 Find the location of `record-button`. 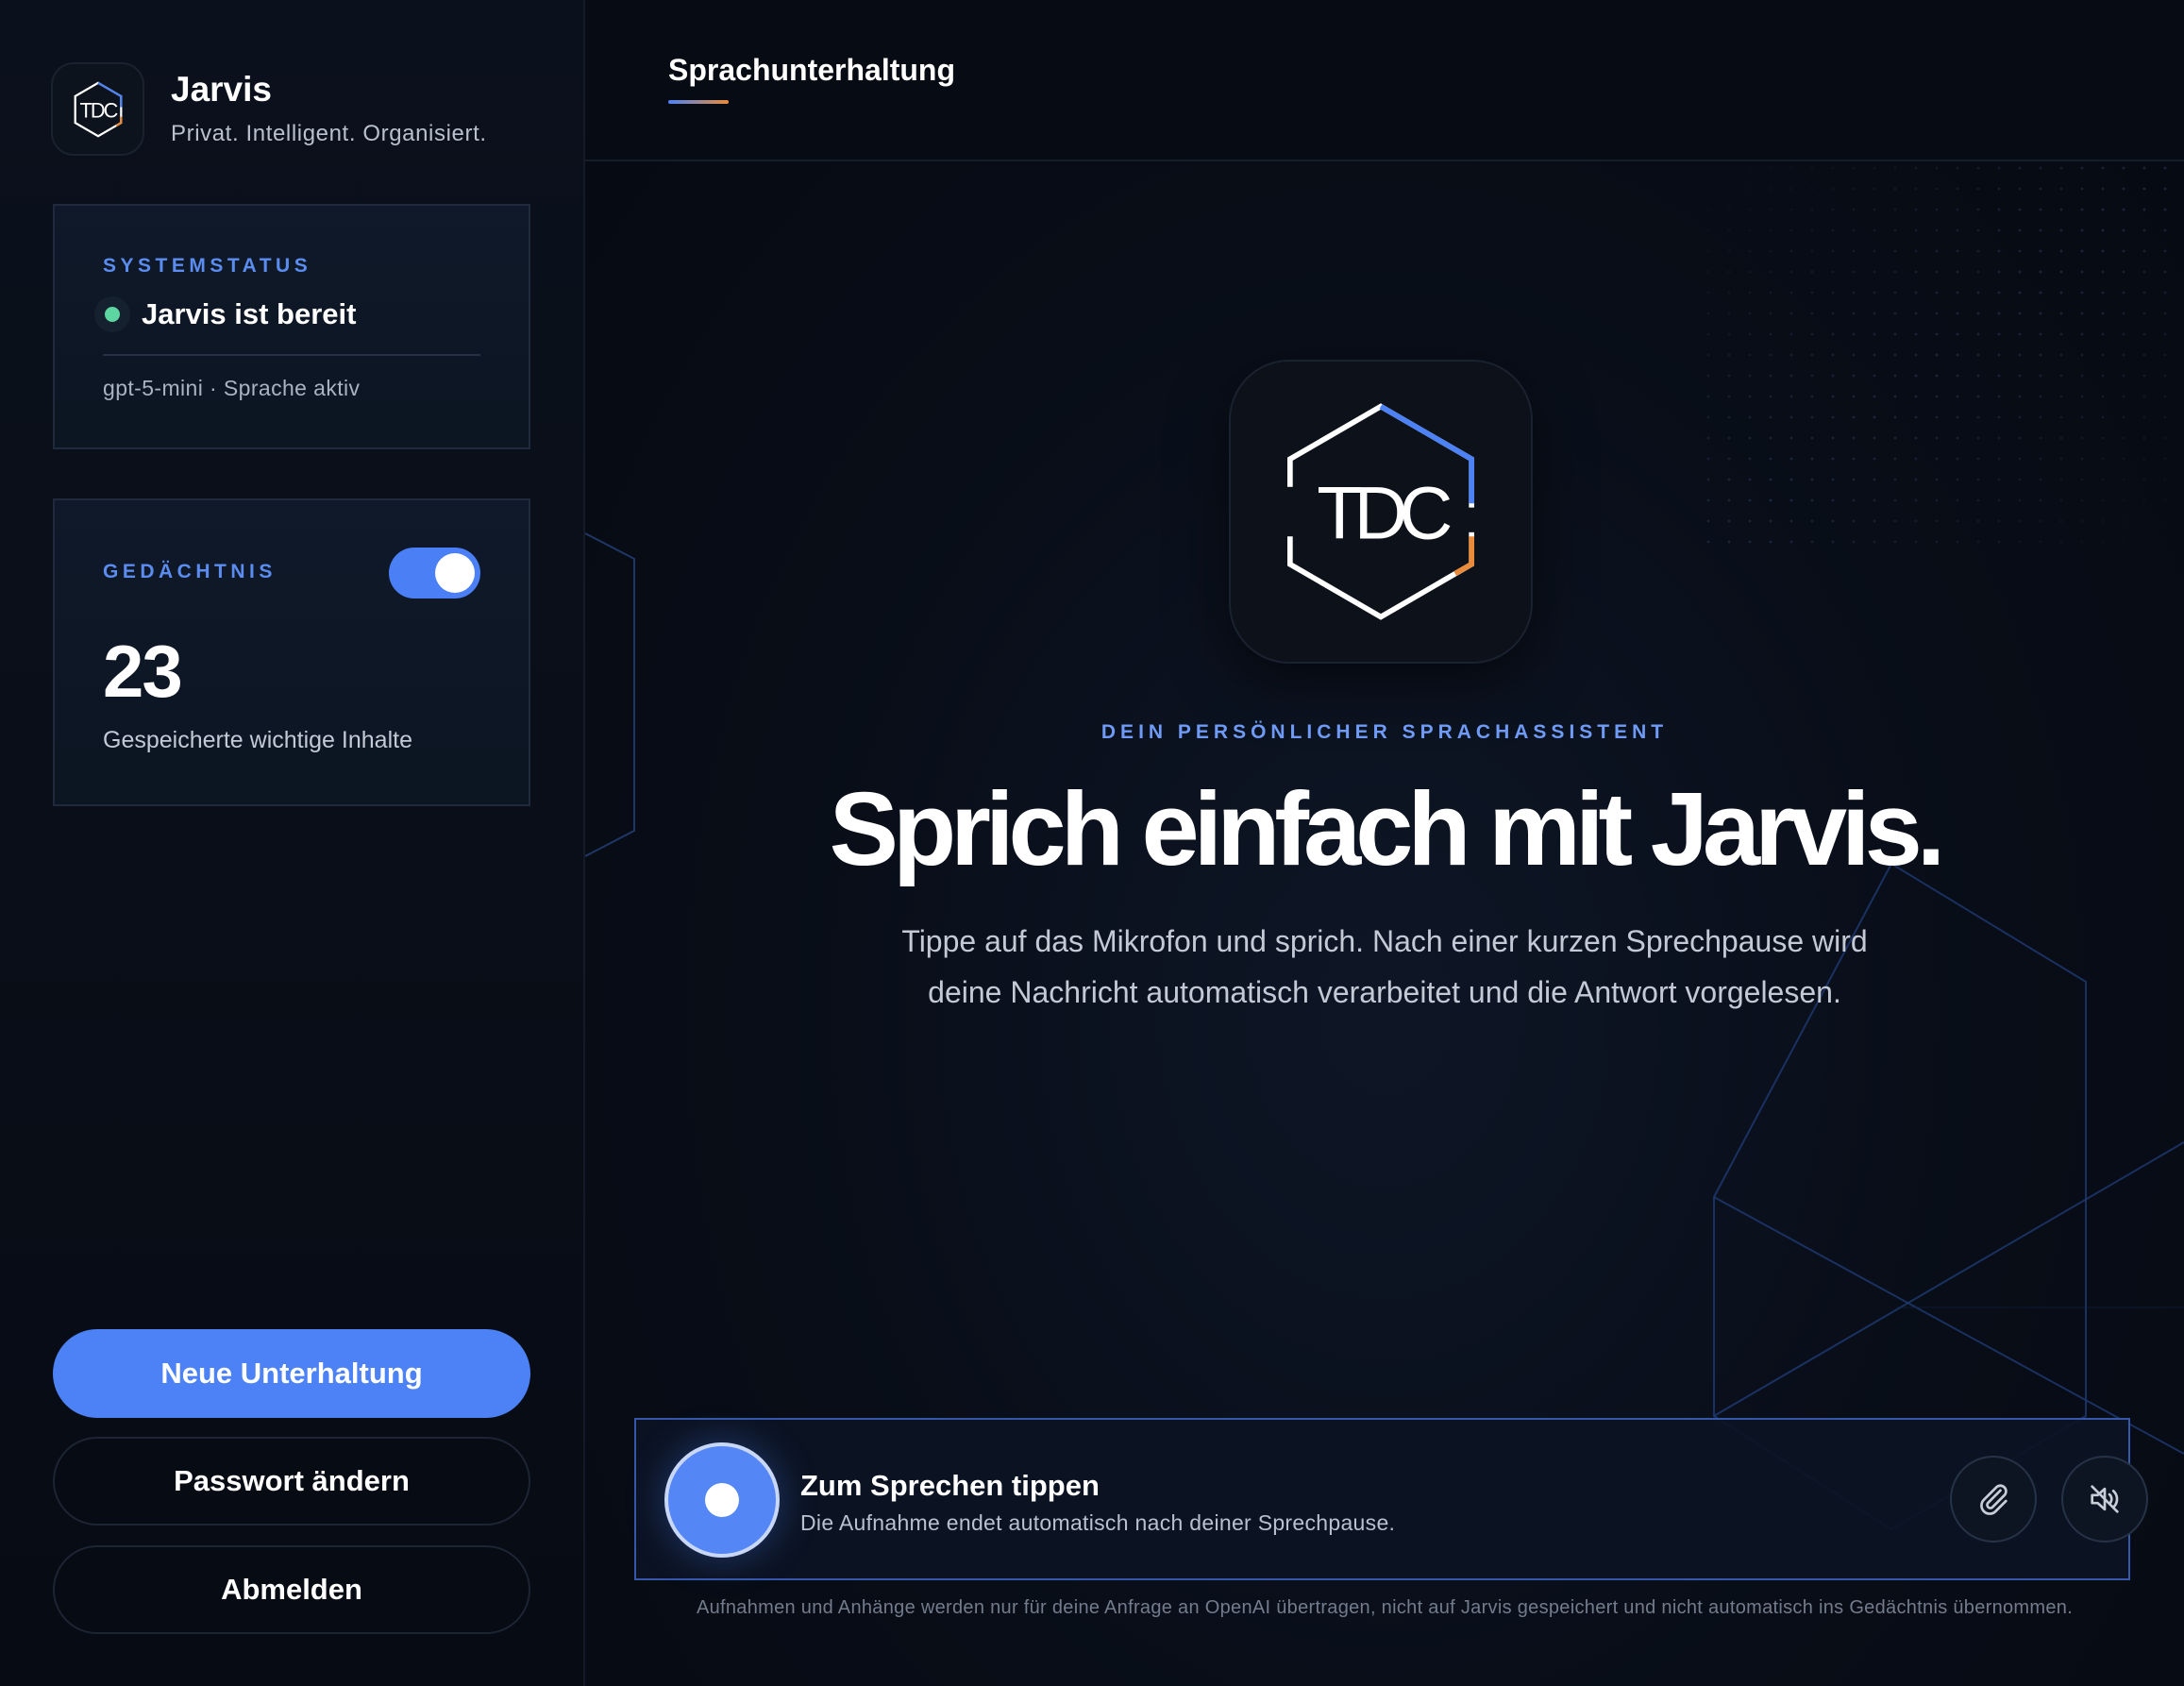

record-button is located at coordinates (722, 1500).